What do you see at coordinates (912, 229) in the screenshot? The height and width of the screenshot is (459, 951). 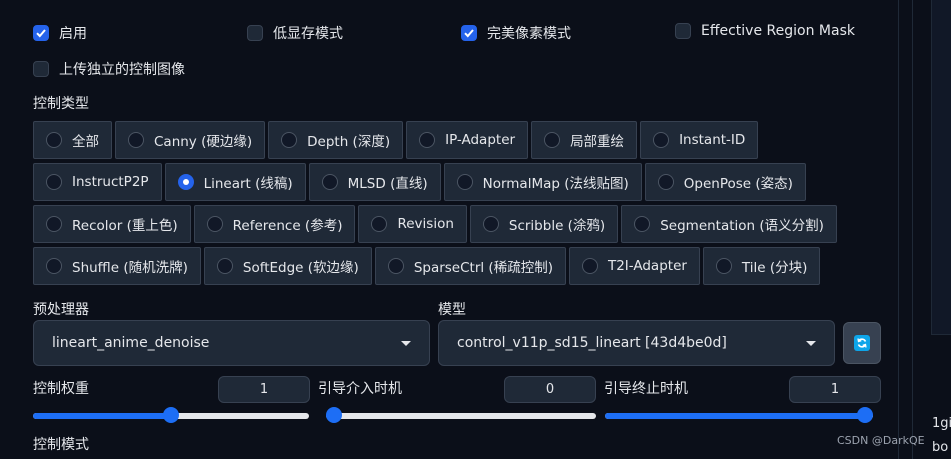 I see `divider` at bounding box center [912, 229].